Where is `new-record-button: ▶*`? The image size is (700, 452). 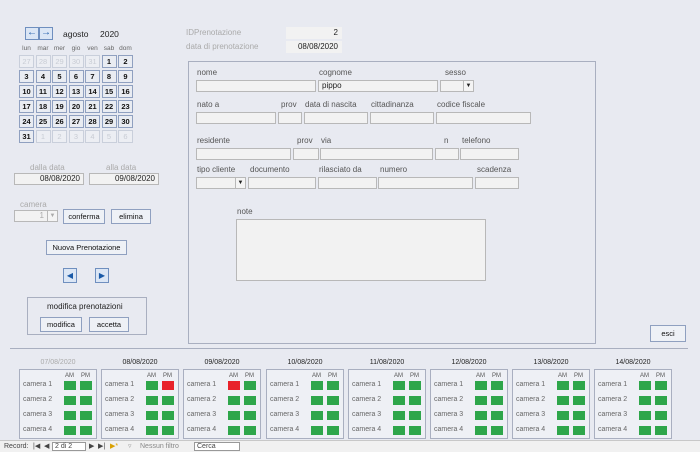 new-record-button: ▶* is located at coordinates (114, 446).